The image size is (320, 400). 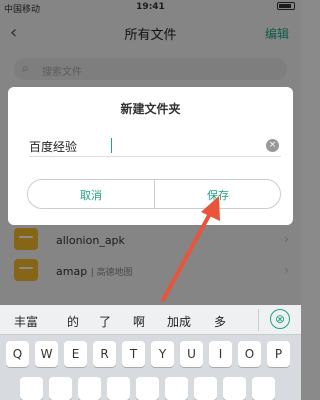 I want to click on key-e: E, so click(x=75, y=354).